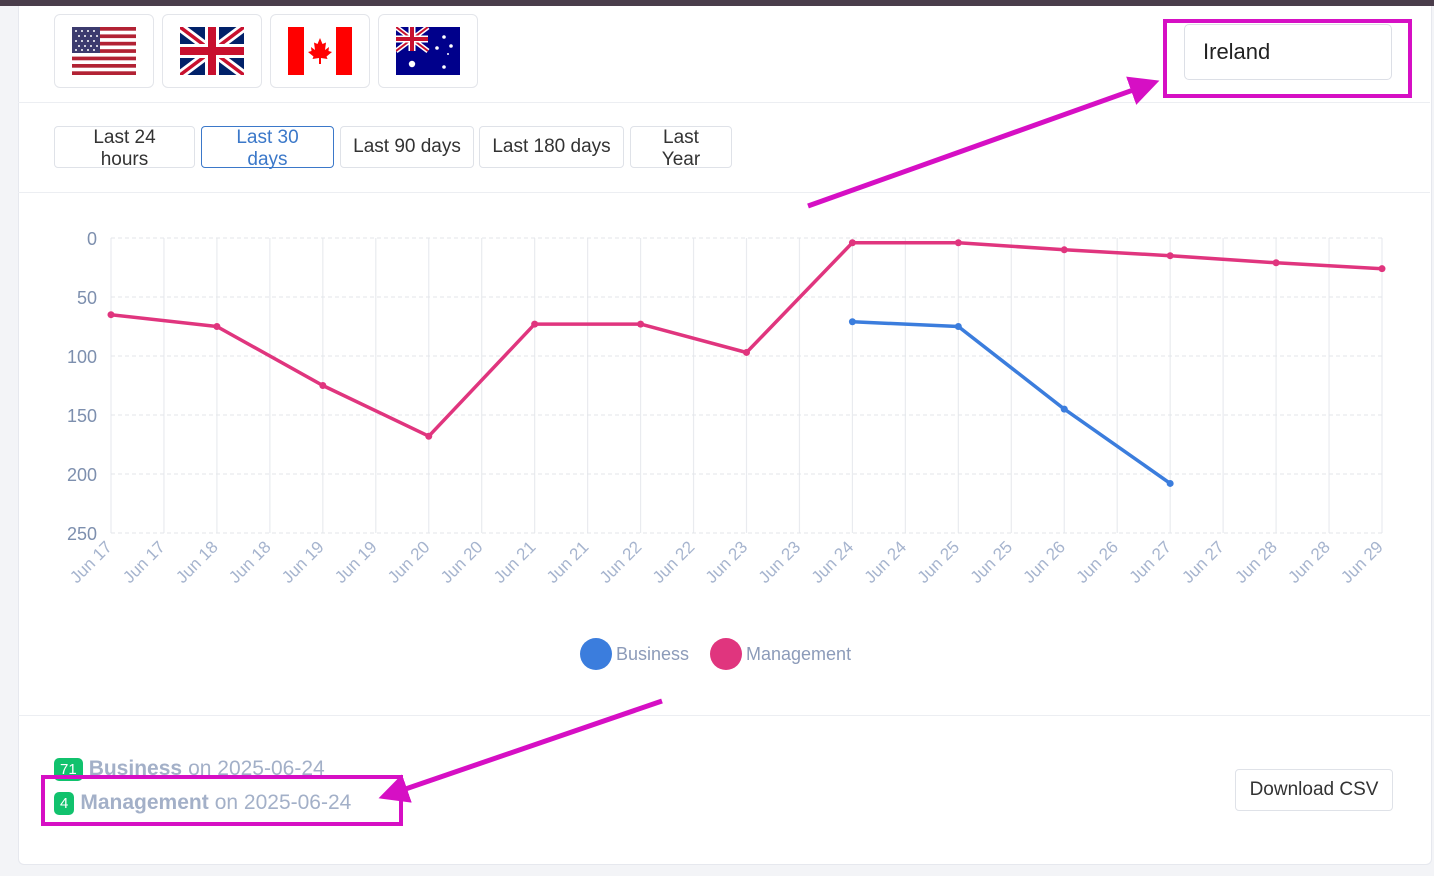  Describe the element at coordinates (64, 803) in the screenshot. I see `count-badge: 4` at that location.